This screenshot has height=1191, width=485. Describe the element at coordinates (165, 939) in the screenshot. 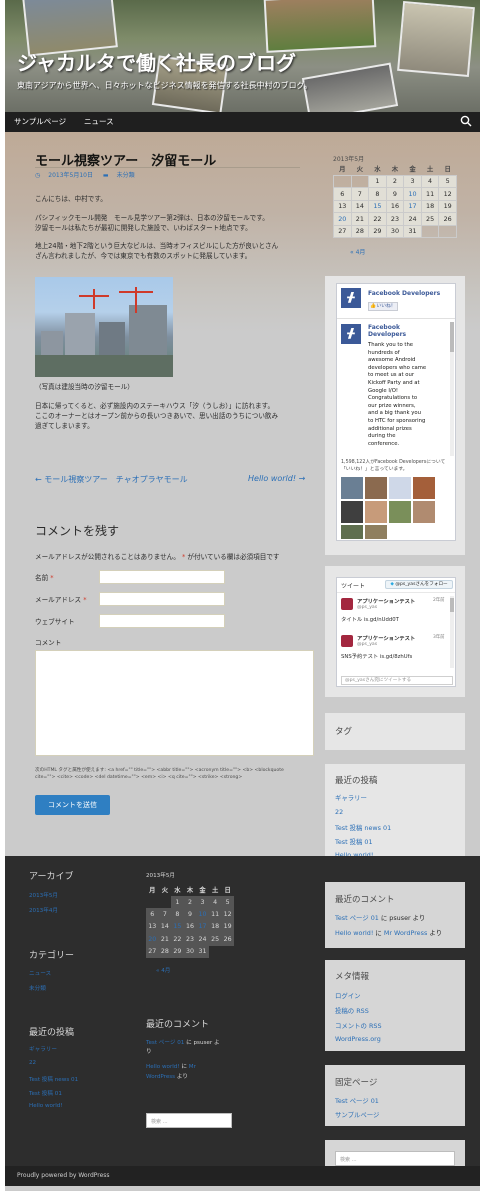

I see `calendar-day: 21` at that location.